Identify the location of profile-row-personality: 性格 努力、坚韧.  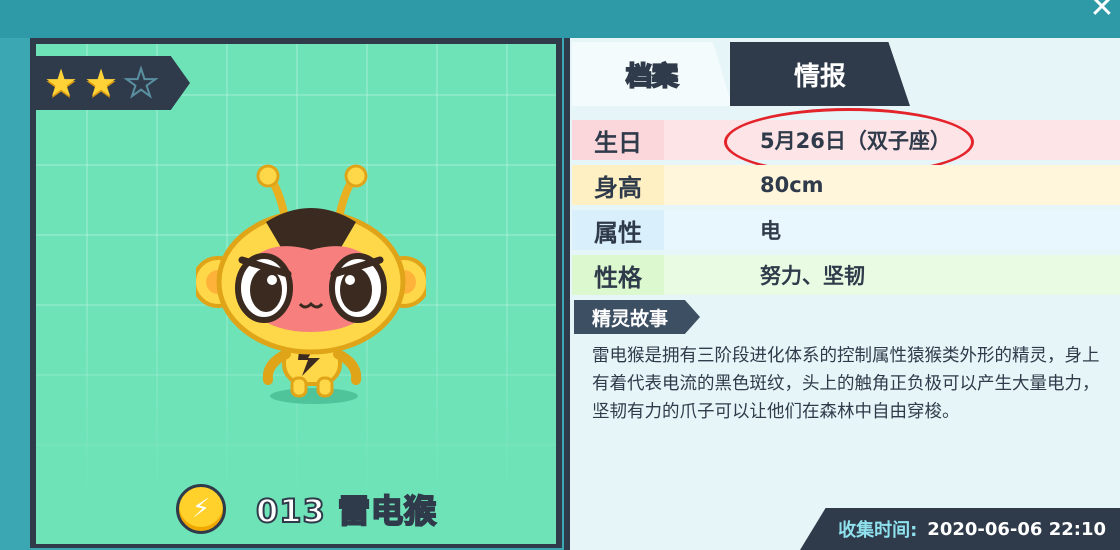
(846, 275).